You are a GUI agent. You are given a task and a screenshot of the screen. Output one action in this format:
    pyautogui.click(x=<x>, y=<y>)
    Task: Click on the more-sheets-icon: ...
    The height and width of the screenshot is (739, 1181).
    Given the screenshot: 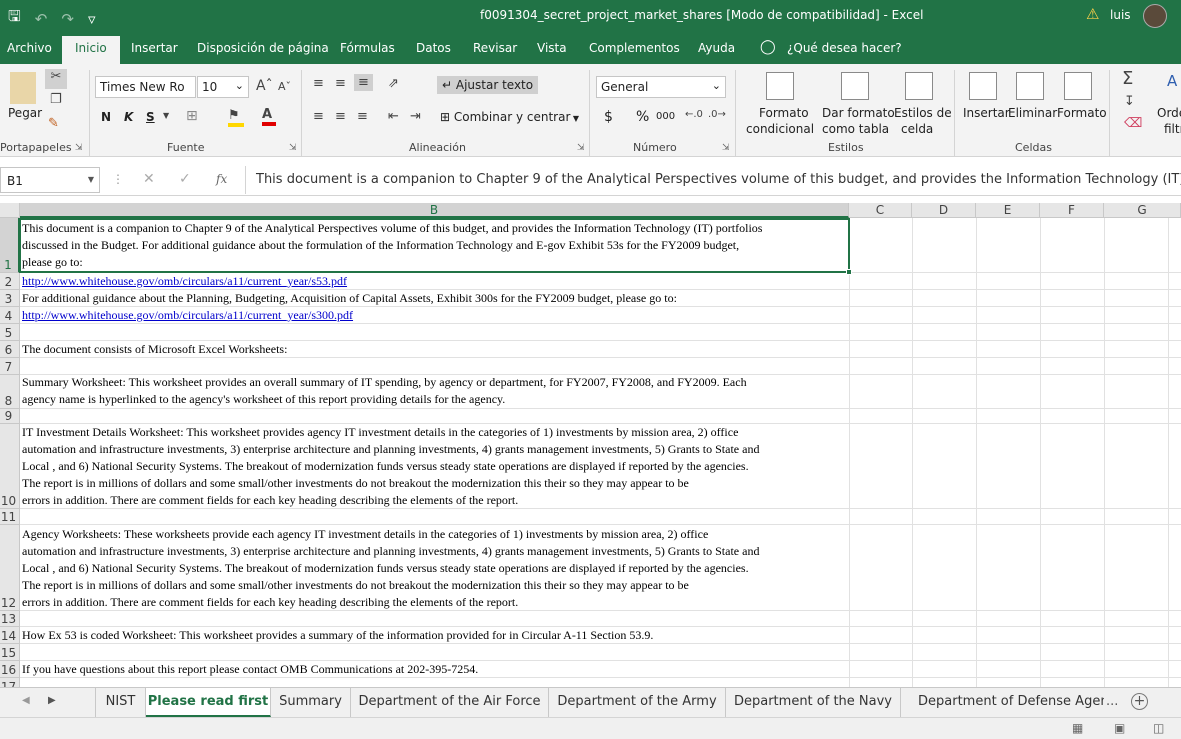 What is the action you would take?
    pyautogui.click(x=1112, y=701)
    